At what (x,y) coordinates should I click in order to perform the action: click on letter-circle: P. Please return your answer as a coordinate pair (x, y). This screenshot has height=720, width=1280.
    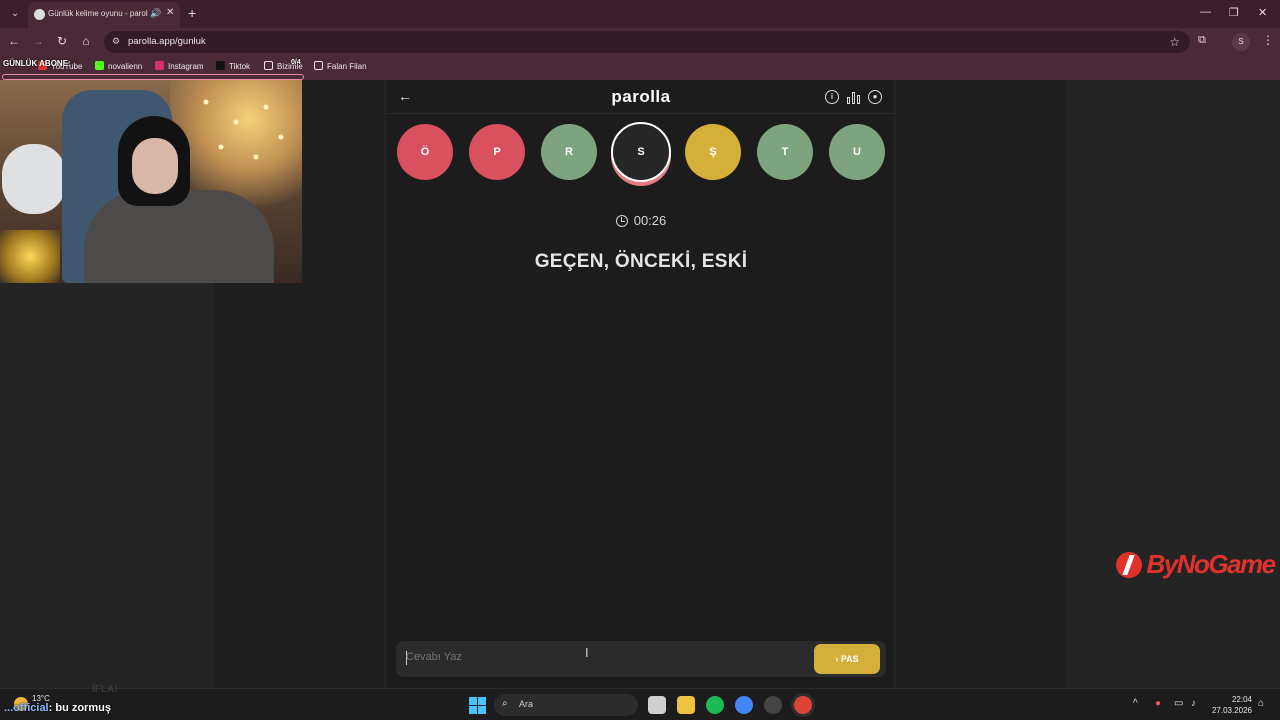
    Looking at the image, I should click on (497, 152).